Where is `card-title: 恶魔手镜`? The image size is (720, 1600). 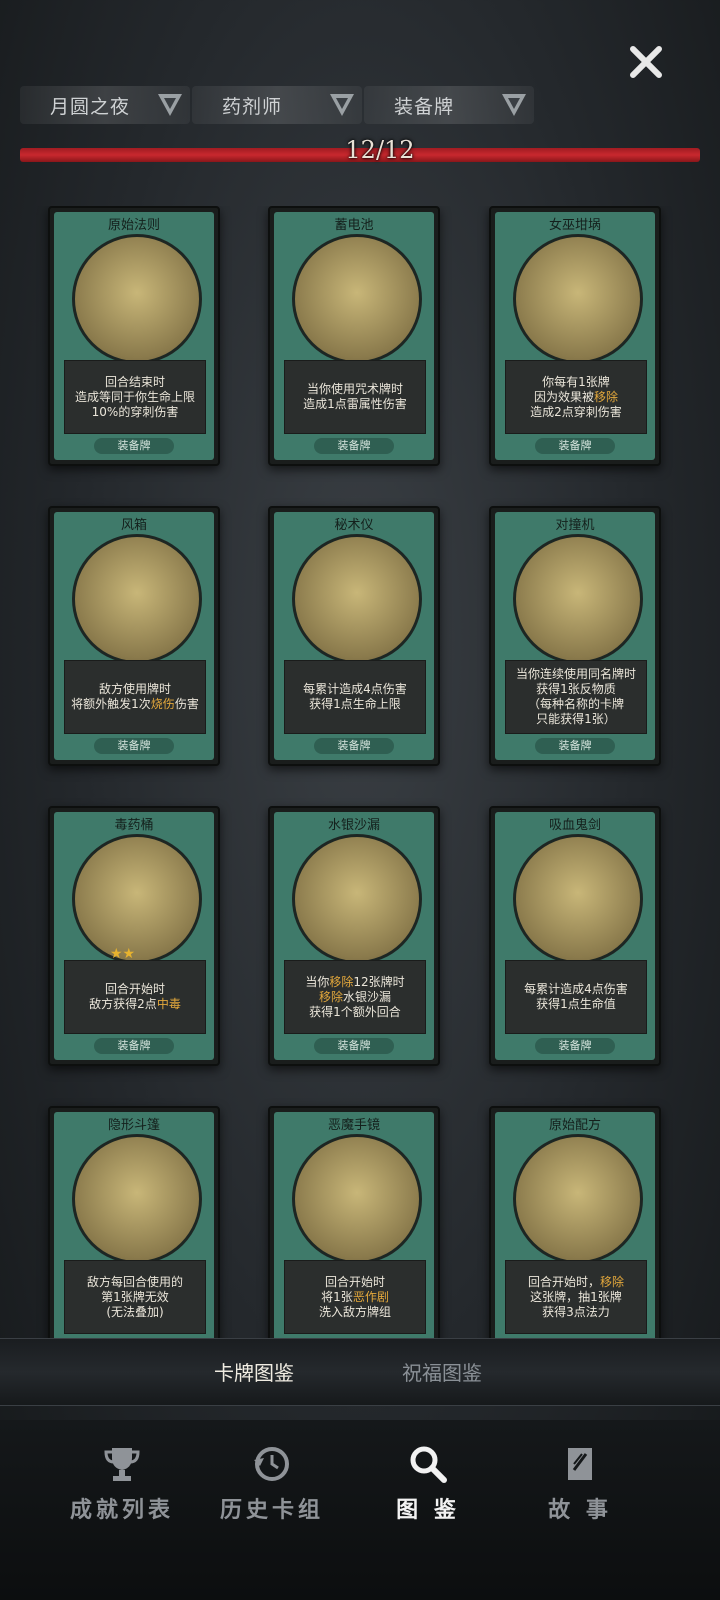 card-title: 恶魔手镜 is located at coordinates (353, 1125).